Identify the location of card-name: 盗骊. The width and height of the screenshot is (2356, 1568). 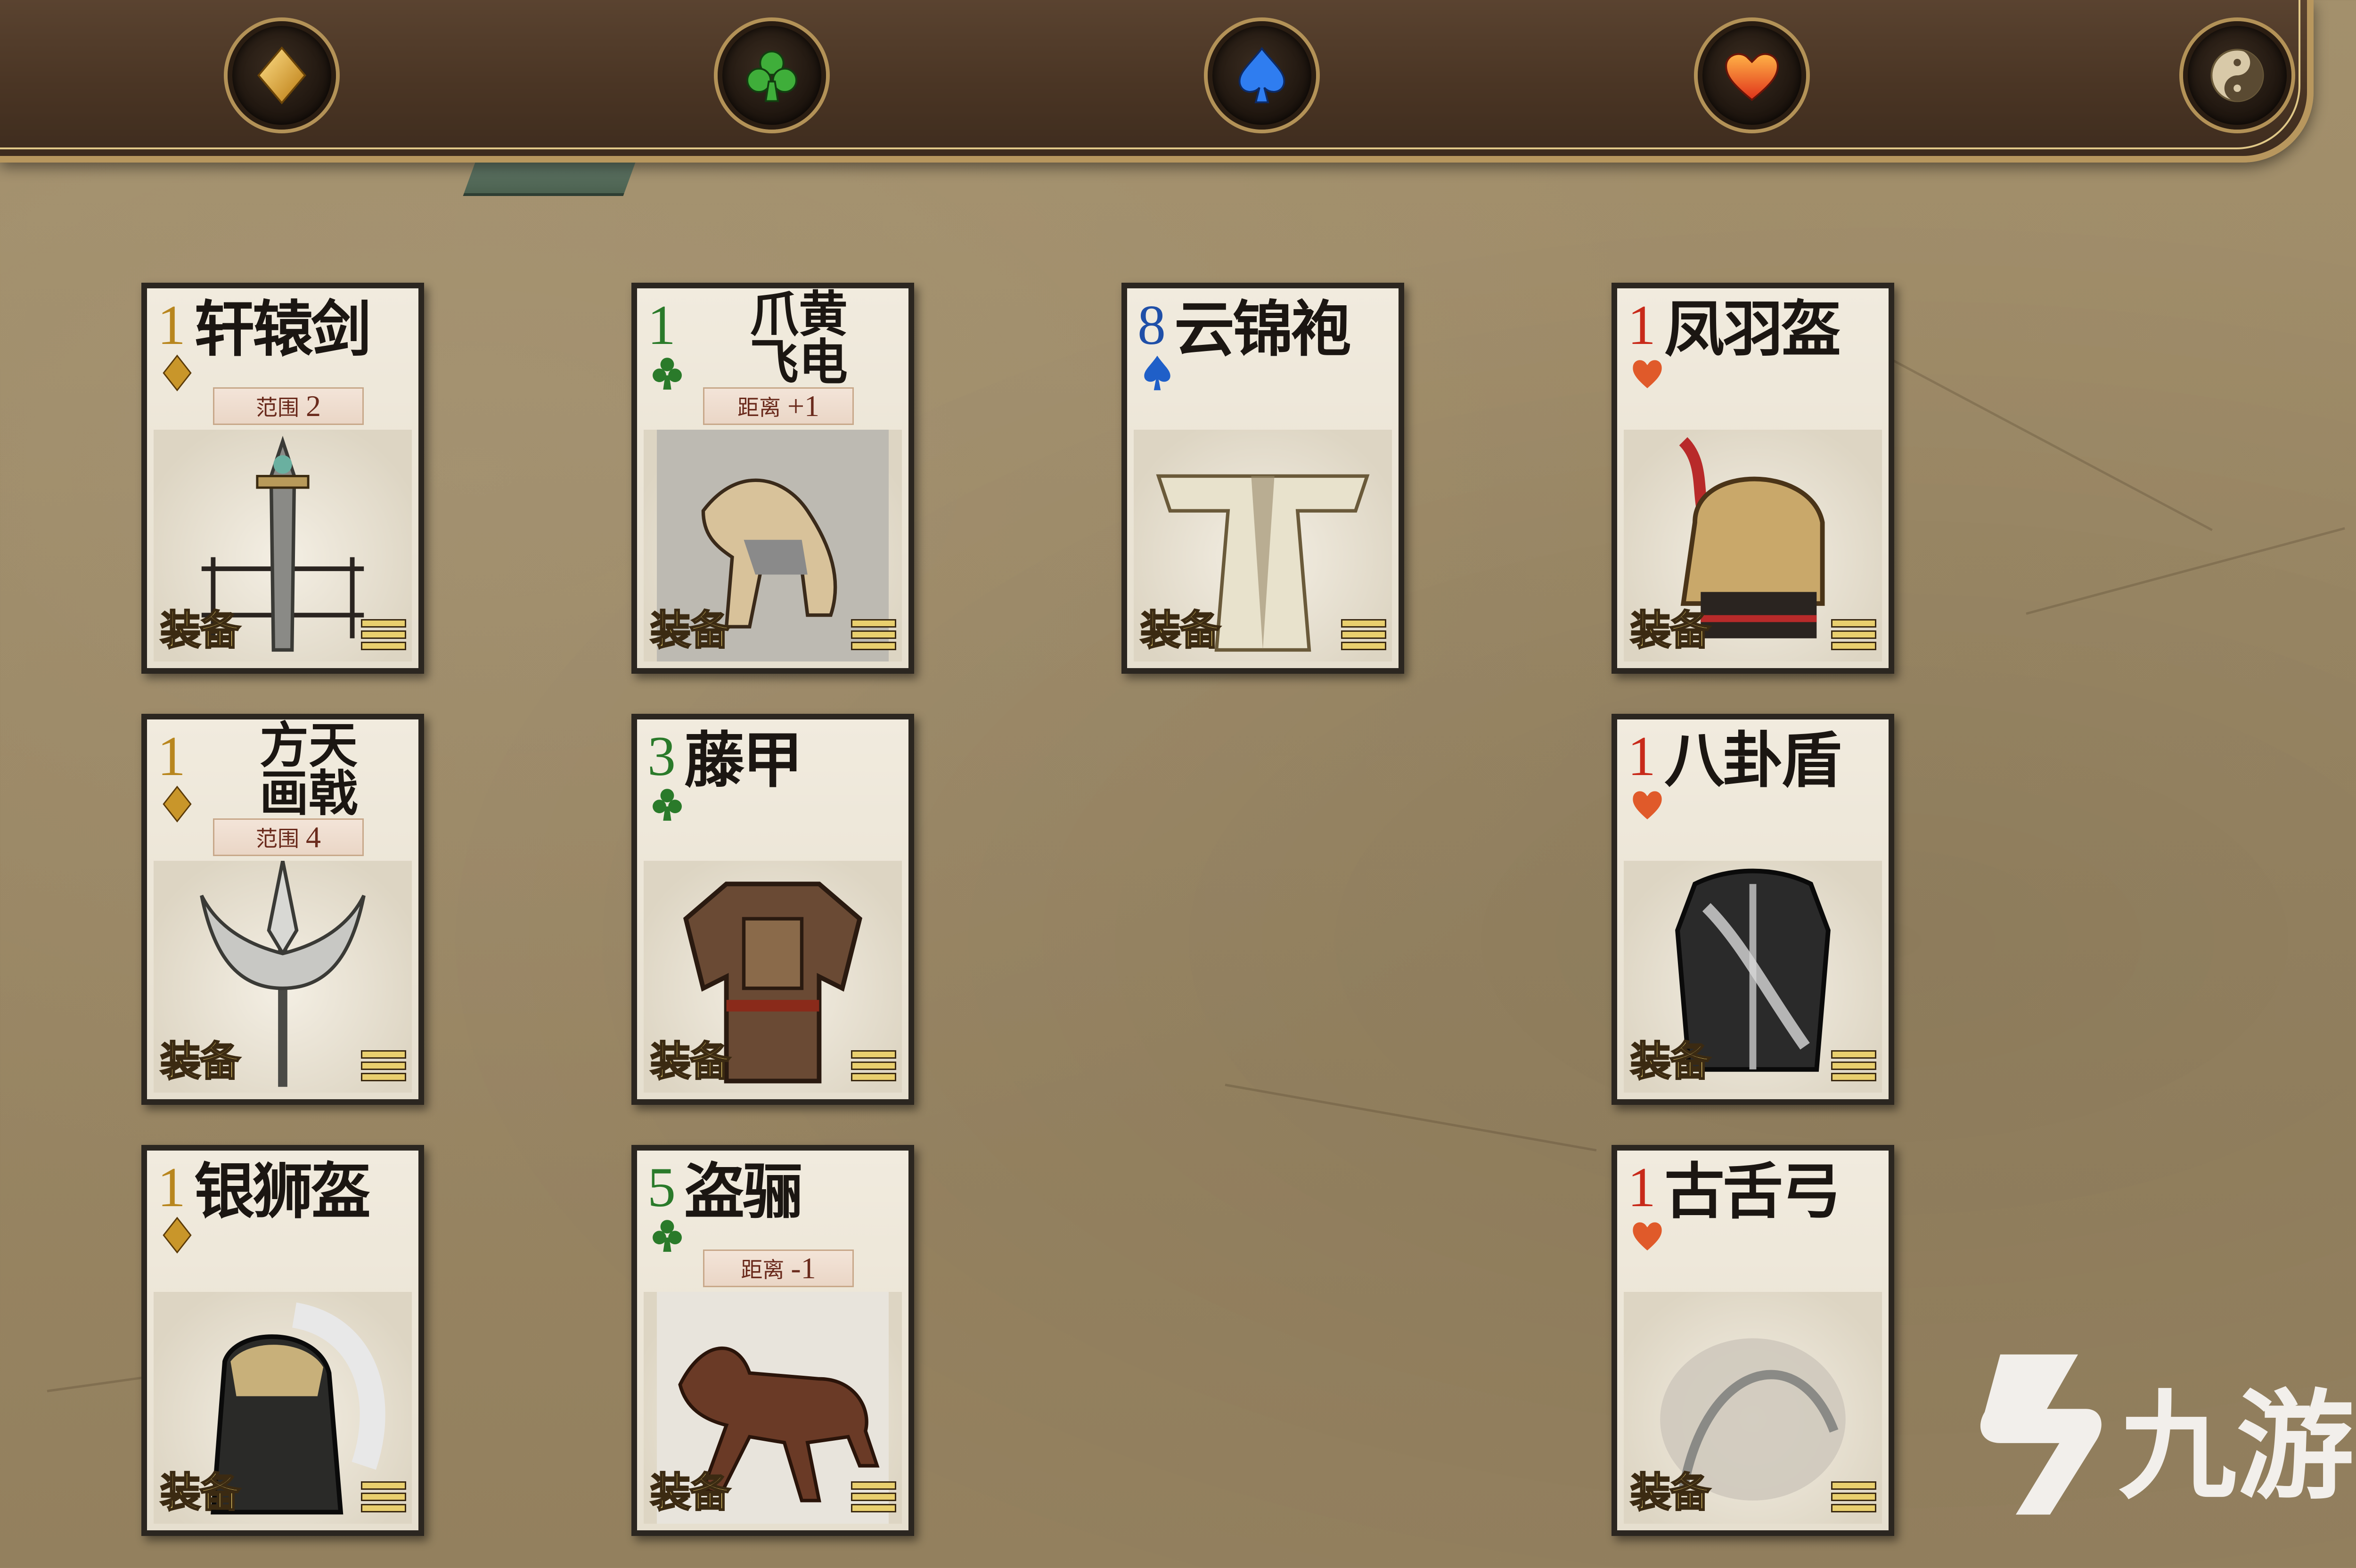
(743, 1191).